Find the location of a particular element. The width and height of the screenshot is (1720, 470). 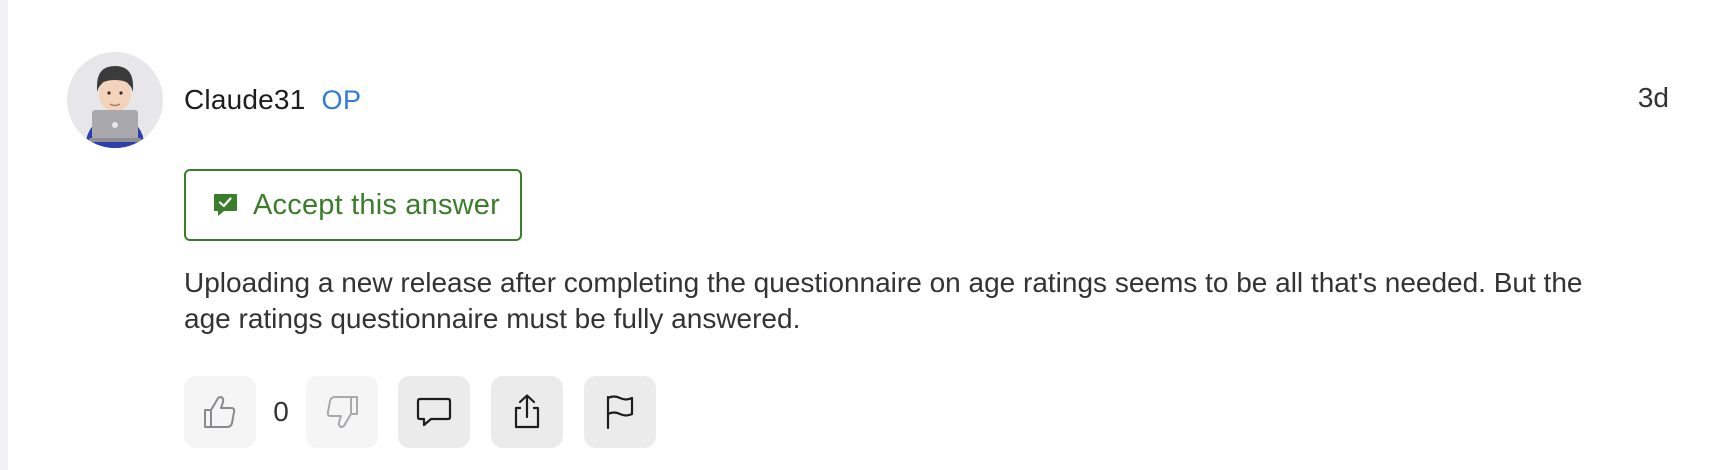

author-name: Claude31 is located at coordinates (244, 100).